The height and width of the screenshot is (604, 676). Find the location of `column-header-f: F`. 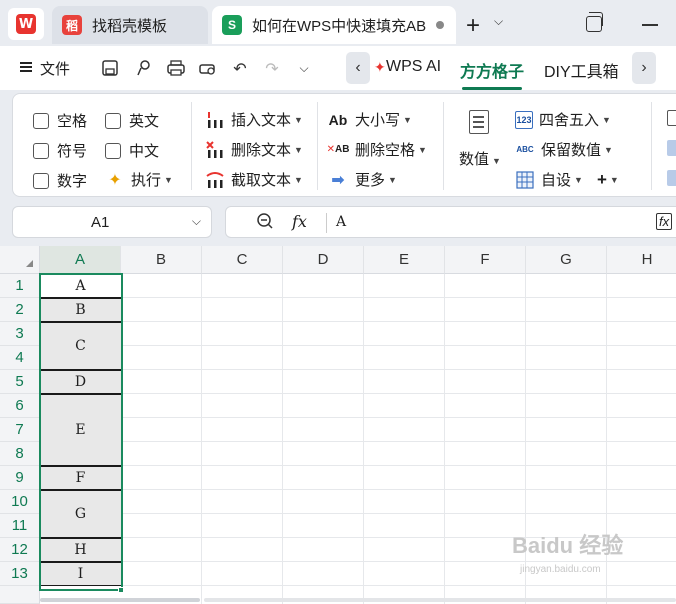

column-header-f: F is located at coordinates (485, 260).